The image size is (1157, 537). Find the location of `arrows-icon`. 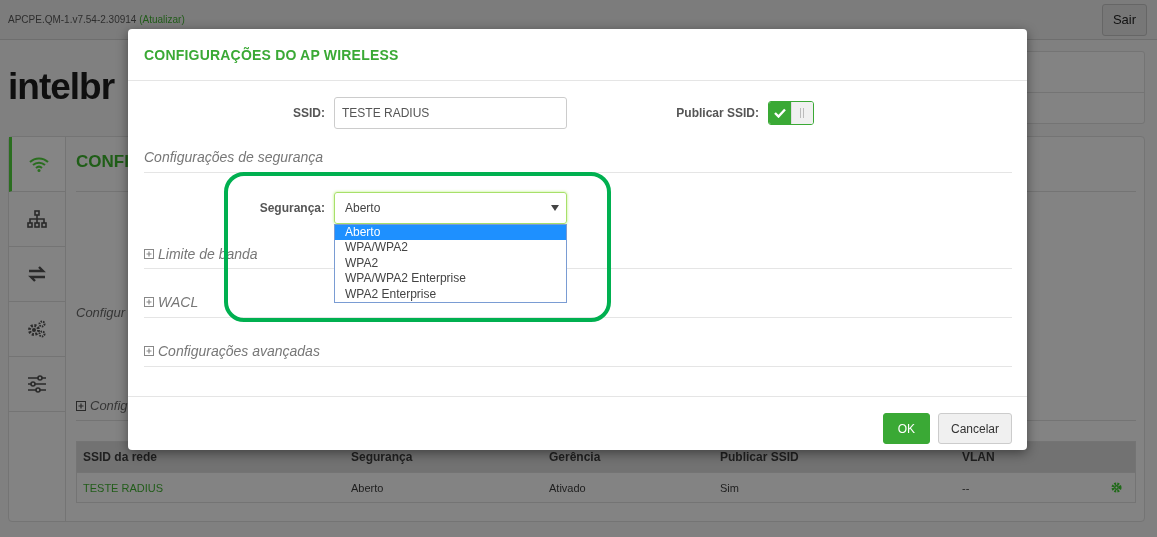

arrows-icon is located at coordinates (37, 274).